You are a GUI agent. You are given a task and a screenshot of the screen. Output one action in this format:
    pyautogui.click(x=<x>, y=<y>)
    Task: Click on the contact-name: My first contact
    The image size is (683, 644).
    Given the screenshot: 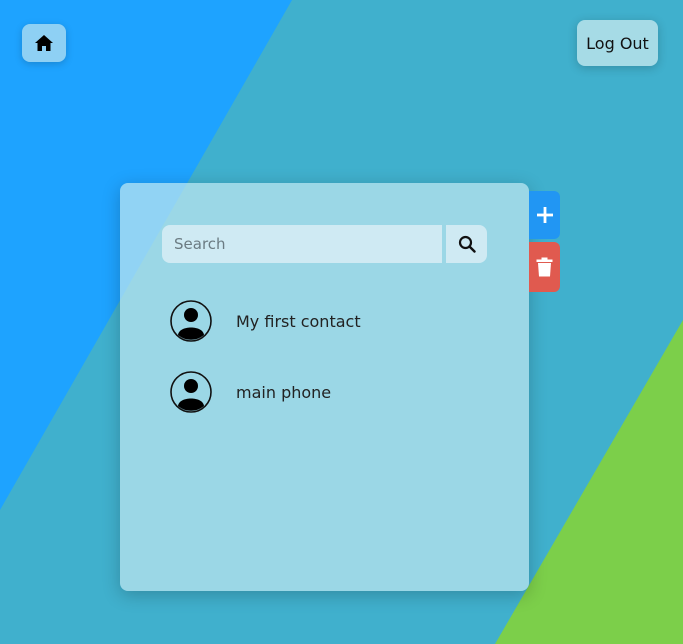 What is the action you would take?
    pyautogui.click(x=298, y=321)
    